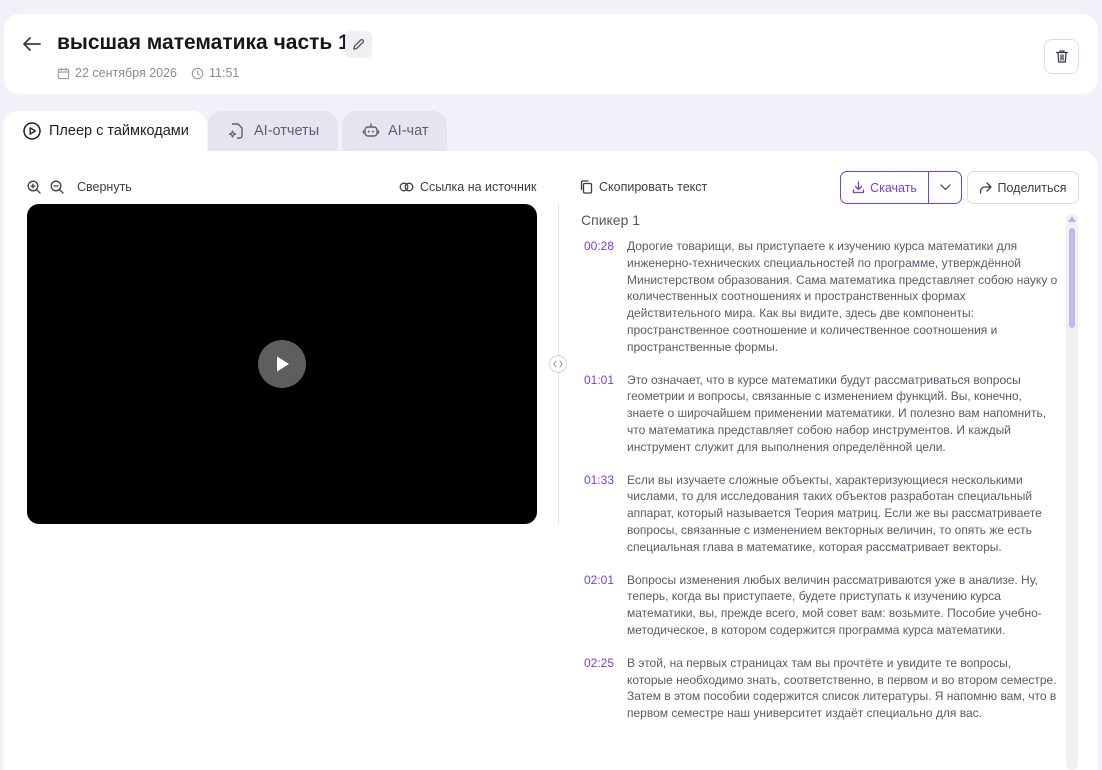  What do you see at coordinates (32, 131) in the screenshot?
I see `play-circle-icon` at bounding box center [32, 131].